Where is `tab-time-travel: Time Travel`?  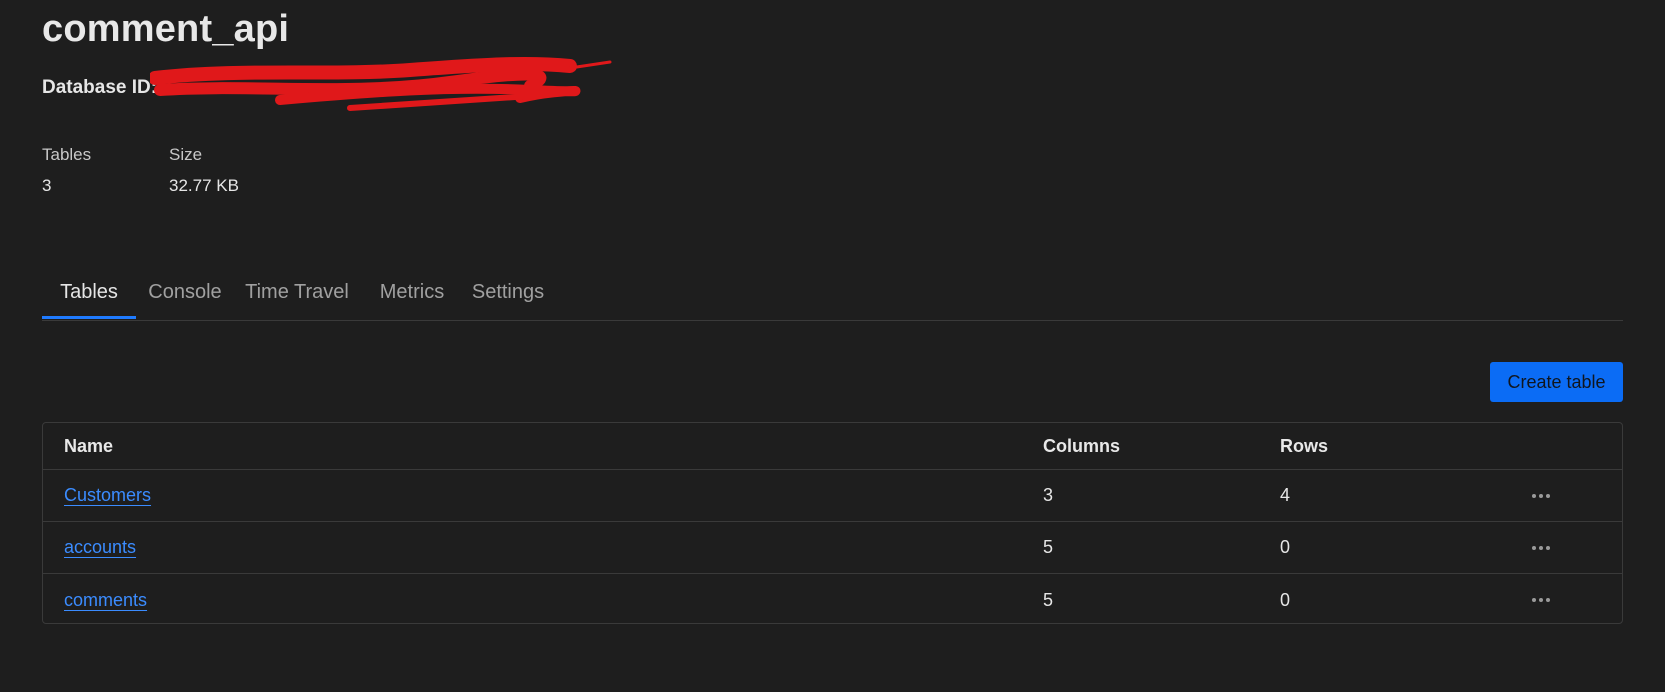
tab-time-travel: Time Travel is located at coordinates (297, 292).